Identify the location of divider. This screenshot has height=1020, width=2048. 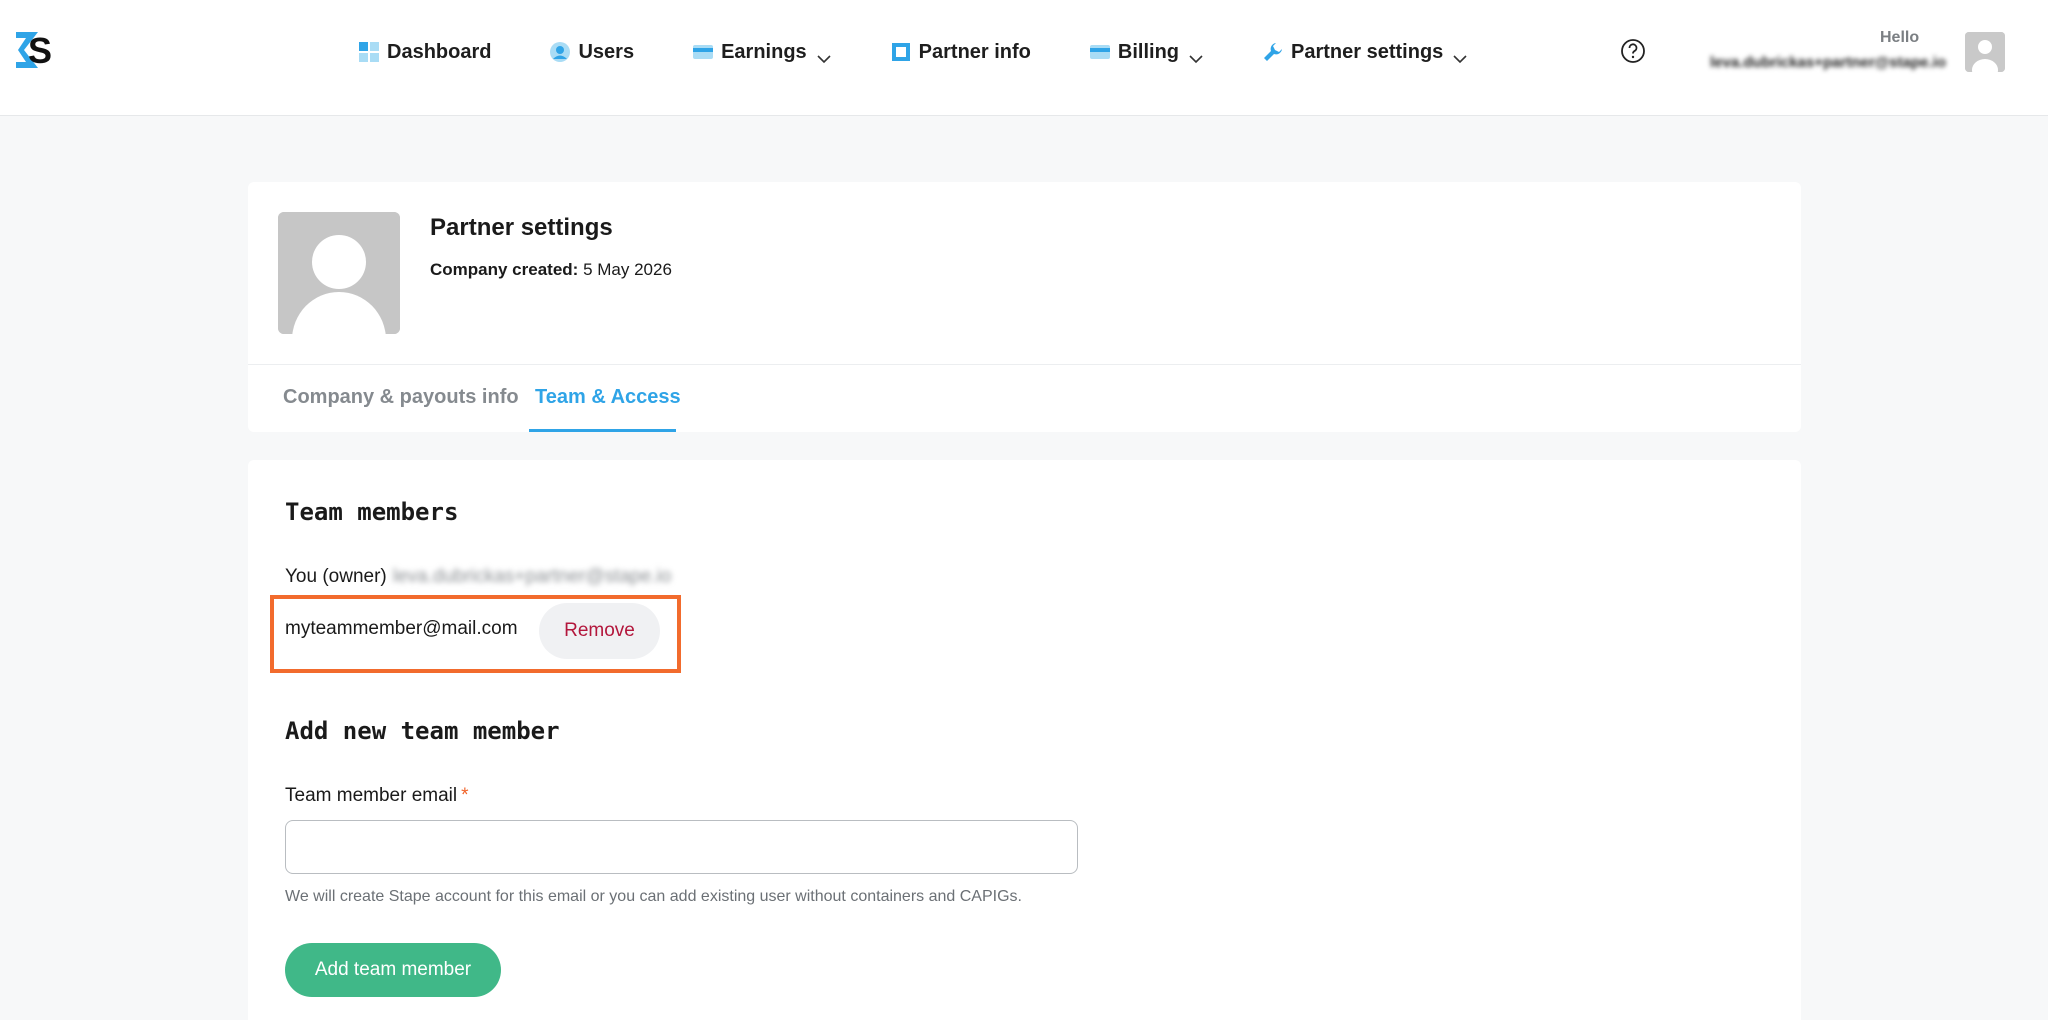
(1024, 364).